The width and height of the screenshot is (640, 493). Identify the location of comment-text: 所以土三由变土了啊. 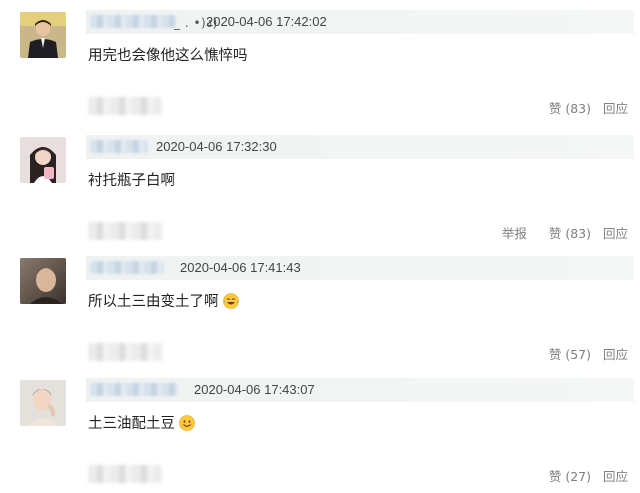
(163, 300).